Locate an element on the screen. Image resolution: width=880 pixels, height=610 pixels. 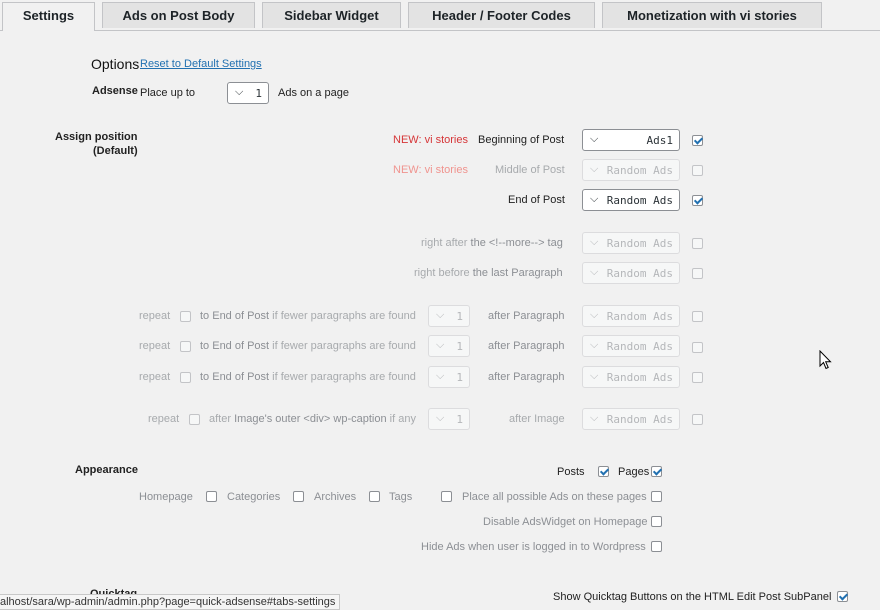
disable-adswidget-label: Disable AdsWidget on Homepage is located at coordinates (565, 522).